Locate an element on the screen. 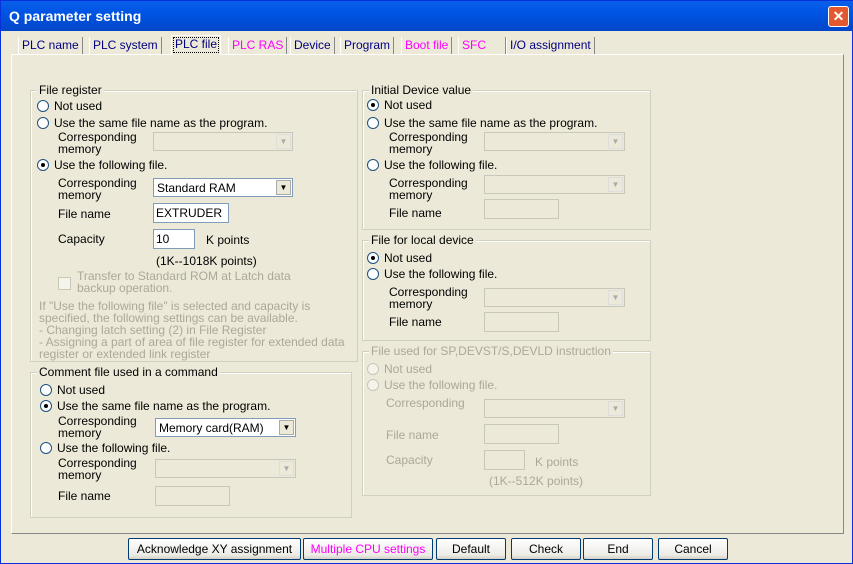 The width and height of the screenshot is (853, 564). sp-use-following-radio is located at coordinates (373, 385).